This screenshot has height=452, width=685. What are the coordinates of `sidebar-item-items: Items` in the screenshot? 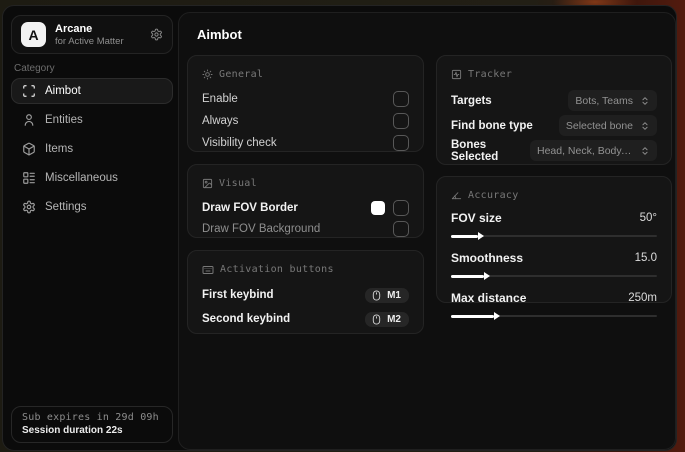 It's located at (92, 149).